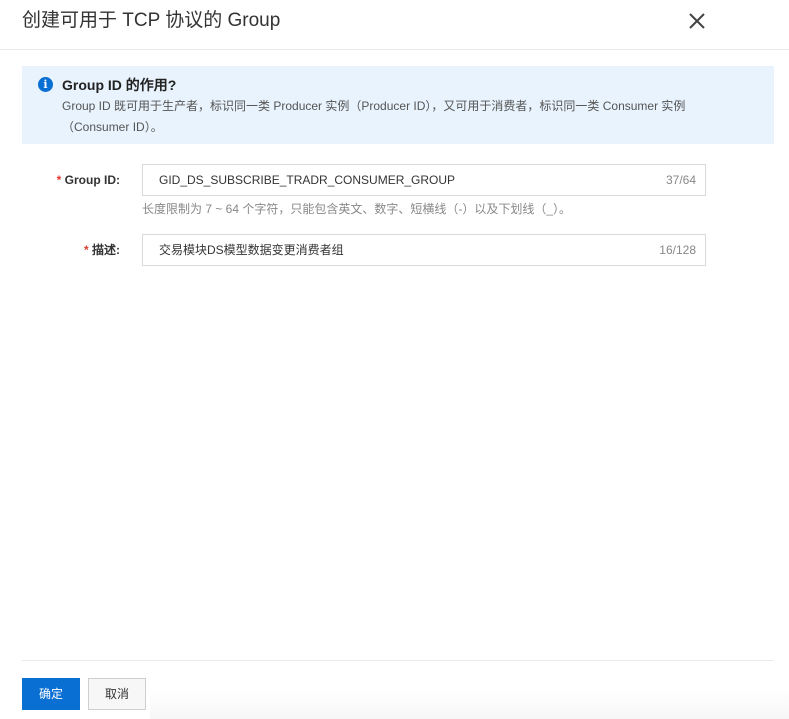 The width and height of the screenshot is (789, 719). Describe the element at coordinates (680, 180) in the screenshot. I see `group-id-char-count: 37/64` at that location.